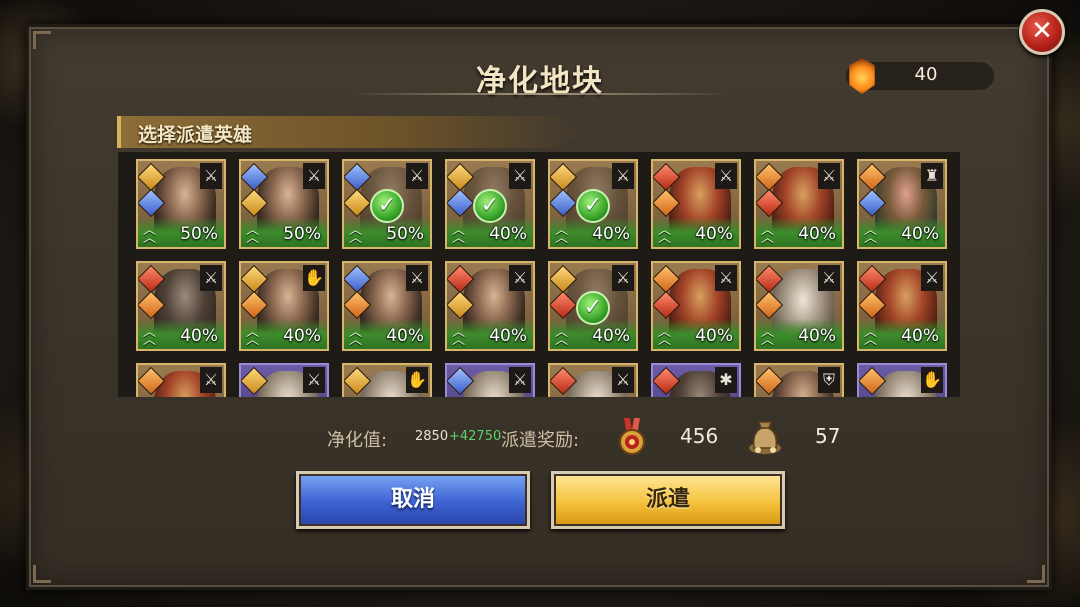 The image size is (1080, 607). Describe the element at coordinates (699, 436) in the screenshot. I see `medal-reward-value: 456` at that location.